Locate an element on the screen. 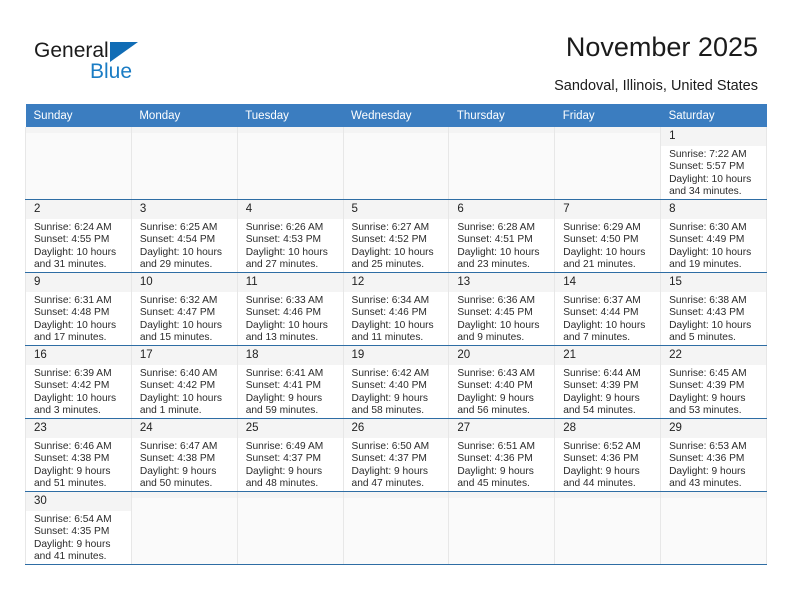  sunrise-text: Sunrise: 6:42 AM is located at coordinates (390, 373).